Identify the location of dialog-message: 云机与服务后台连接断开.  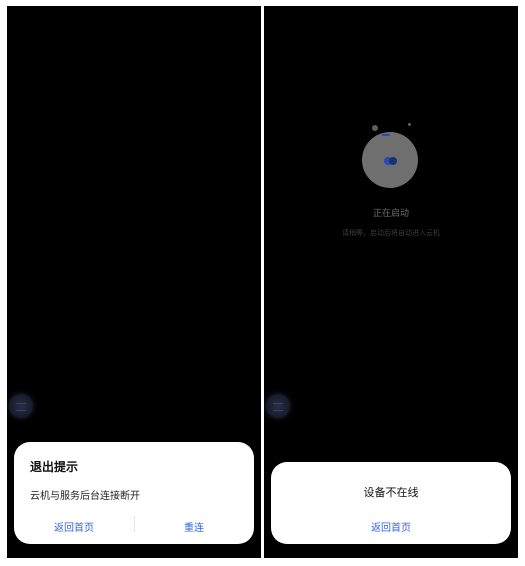
(85, 496).